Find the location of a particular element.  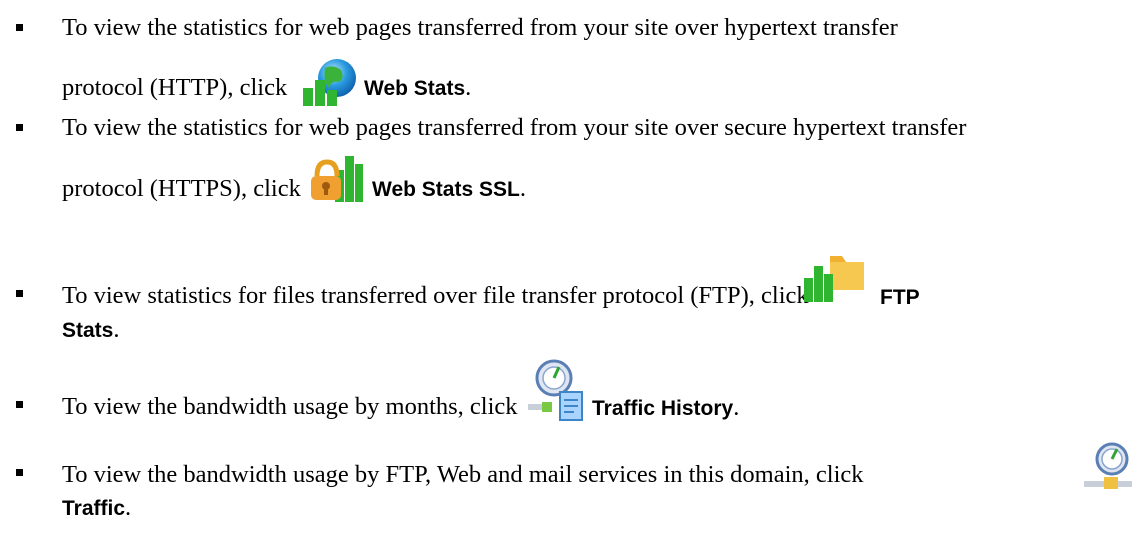

traffic-link: Traffic. is located at coordinates (96, 508).